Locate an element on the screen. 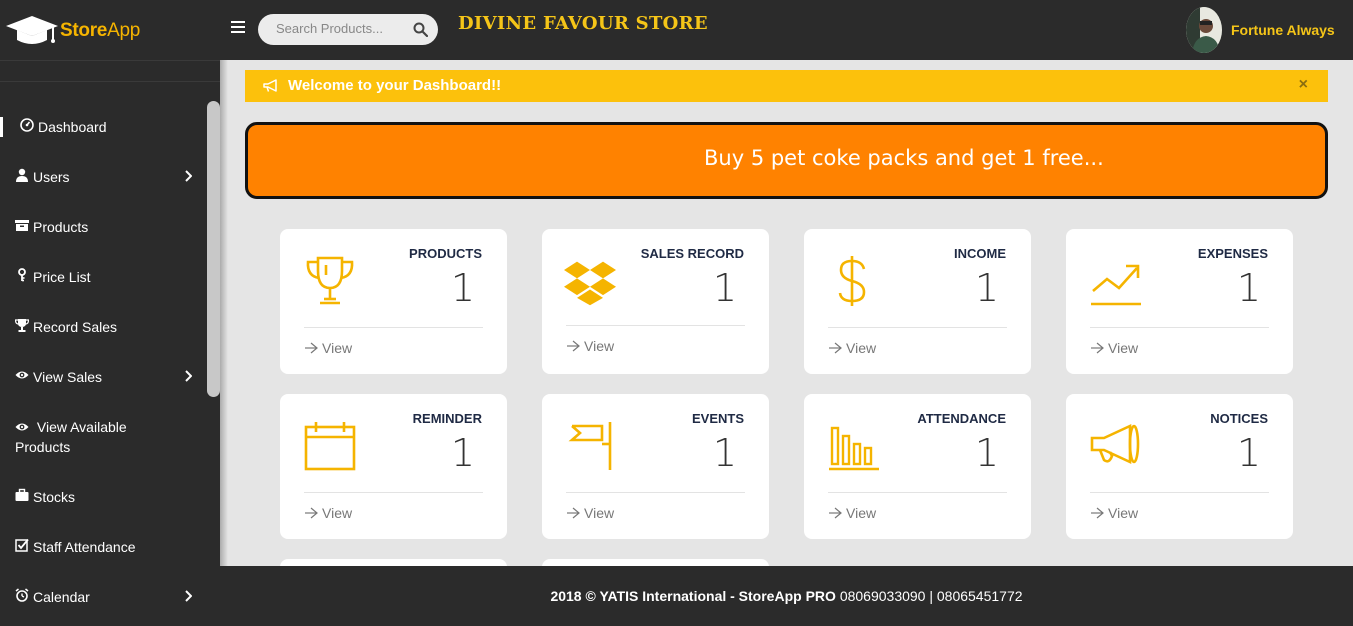 Image resolution: width=1353 pixels, height=626 pixels. user-photo-icon is located at coordinates (1204, 30).